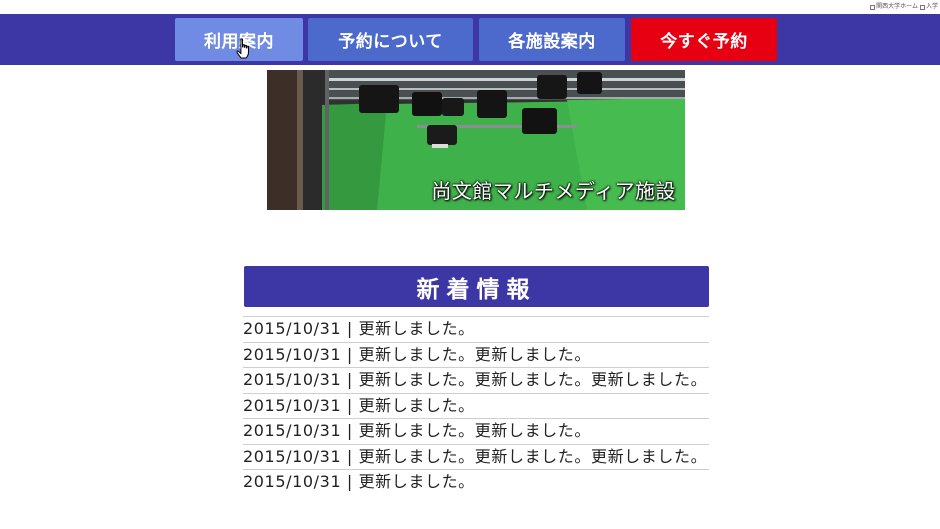 The image size is (940, 529). Describe the element at coordinates (897, 6) in the screenshot. I see `top-link-home-label: 関西大学ホーム` at that location.